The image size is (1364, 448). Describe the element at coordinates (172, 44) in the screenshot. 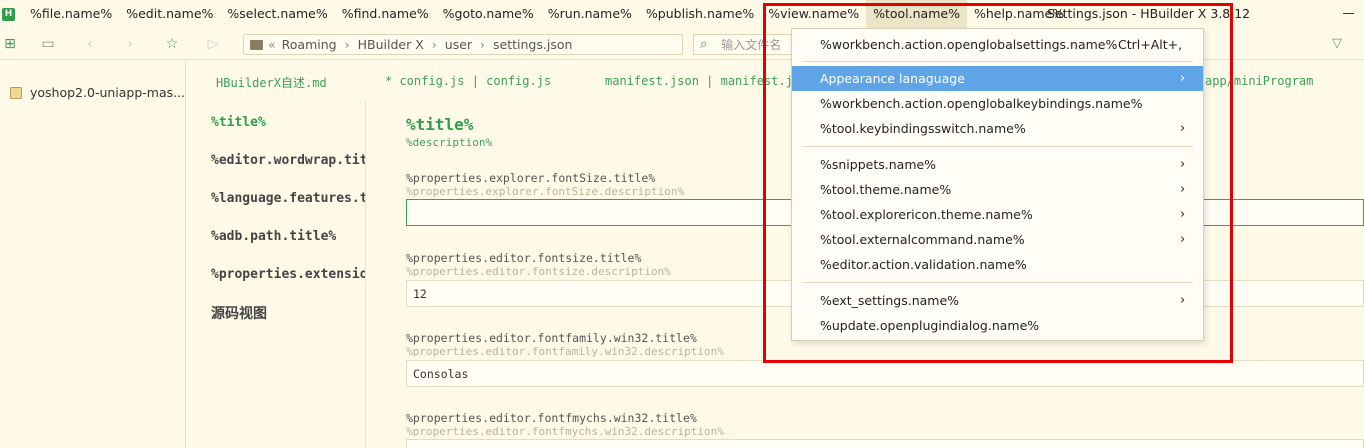

I see `star-icon: ☆` at that location.